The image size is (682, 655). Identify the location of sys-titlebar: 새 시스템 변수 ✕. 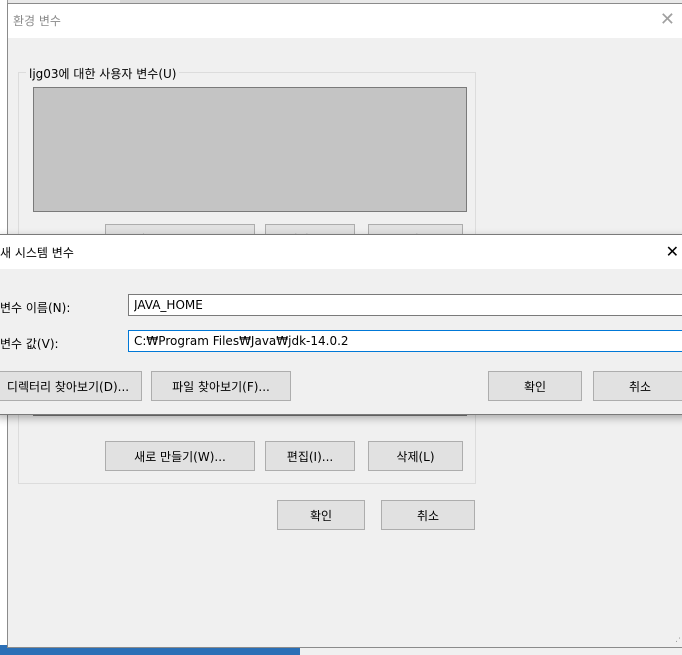
(341, 252).